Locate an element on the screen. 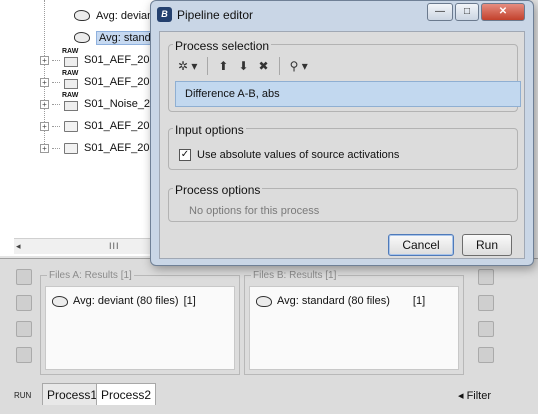 This screenshot has width=538, height=414. move-up-icon: ⬆ is located at coordinates (223, 66).